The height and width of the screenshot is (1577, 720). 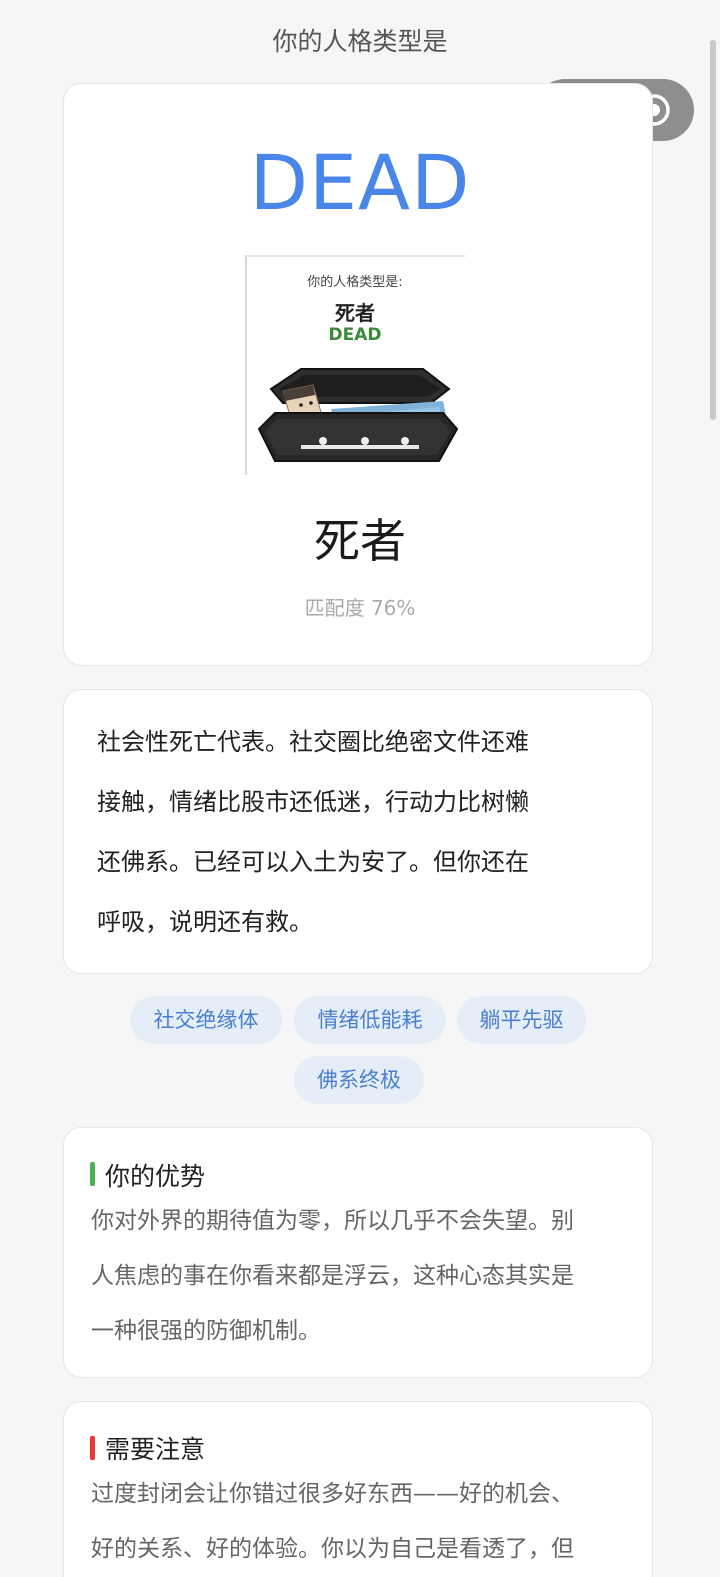 I want to click on meme-code: DEAD, so click(x=355, y=335).